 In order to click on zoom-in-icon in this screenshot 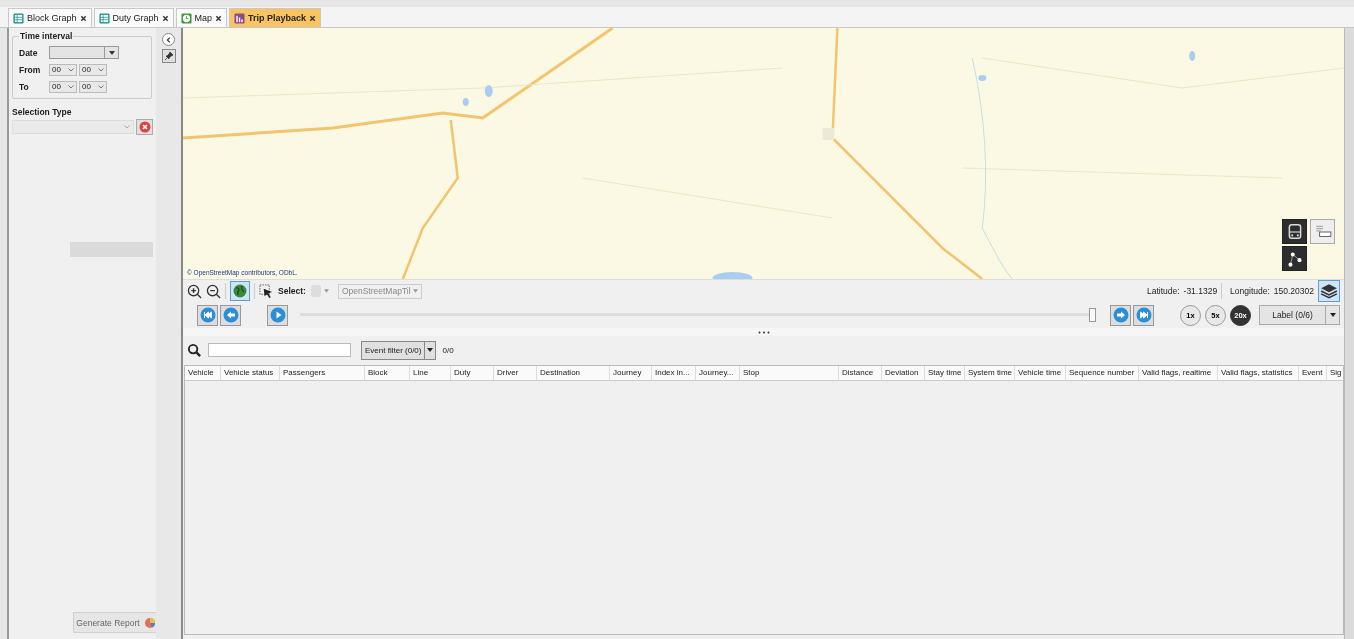, I will do `click(194, 291)`.